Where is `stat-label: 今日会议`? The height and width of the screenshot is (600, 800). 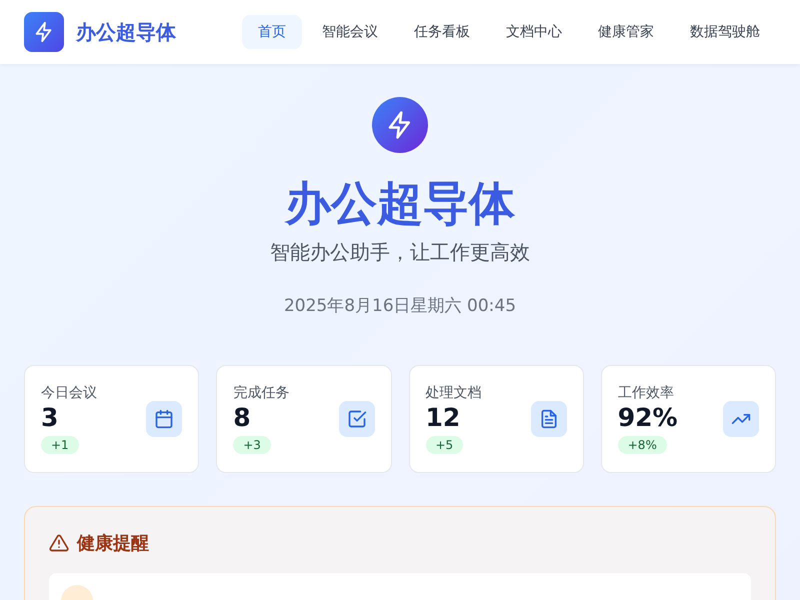 stat-label: 今日会议 is located at coordinates (69, 393).